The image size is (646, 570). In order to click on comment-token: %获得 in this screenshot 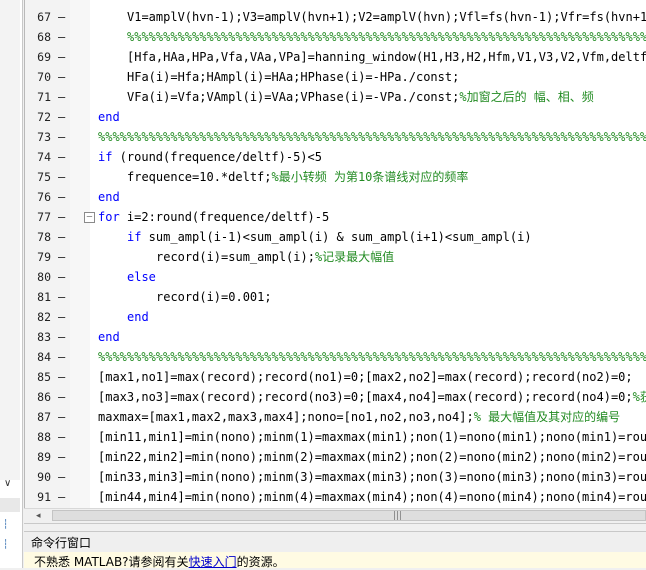, I will do `click(639, 397)`.